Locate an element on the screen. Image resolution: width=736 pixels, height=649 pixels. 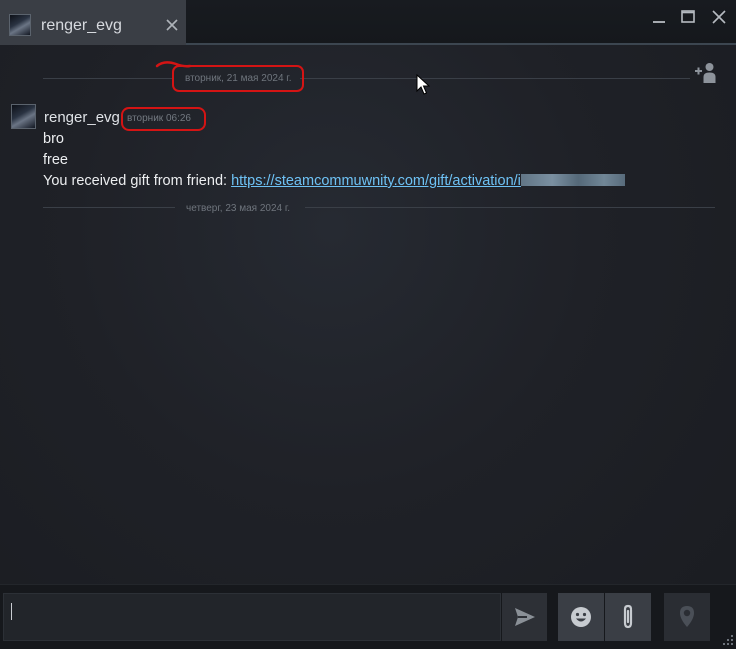
voice-button is located at coordinates (687, 617).